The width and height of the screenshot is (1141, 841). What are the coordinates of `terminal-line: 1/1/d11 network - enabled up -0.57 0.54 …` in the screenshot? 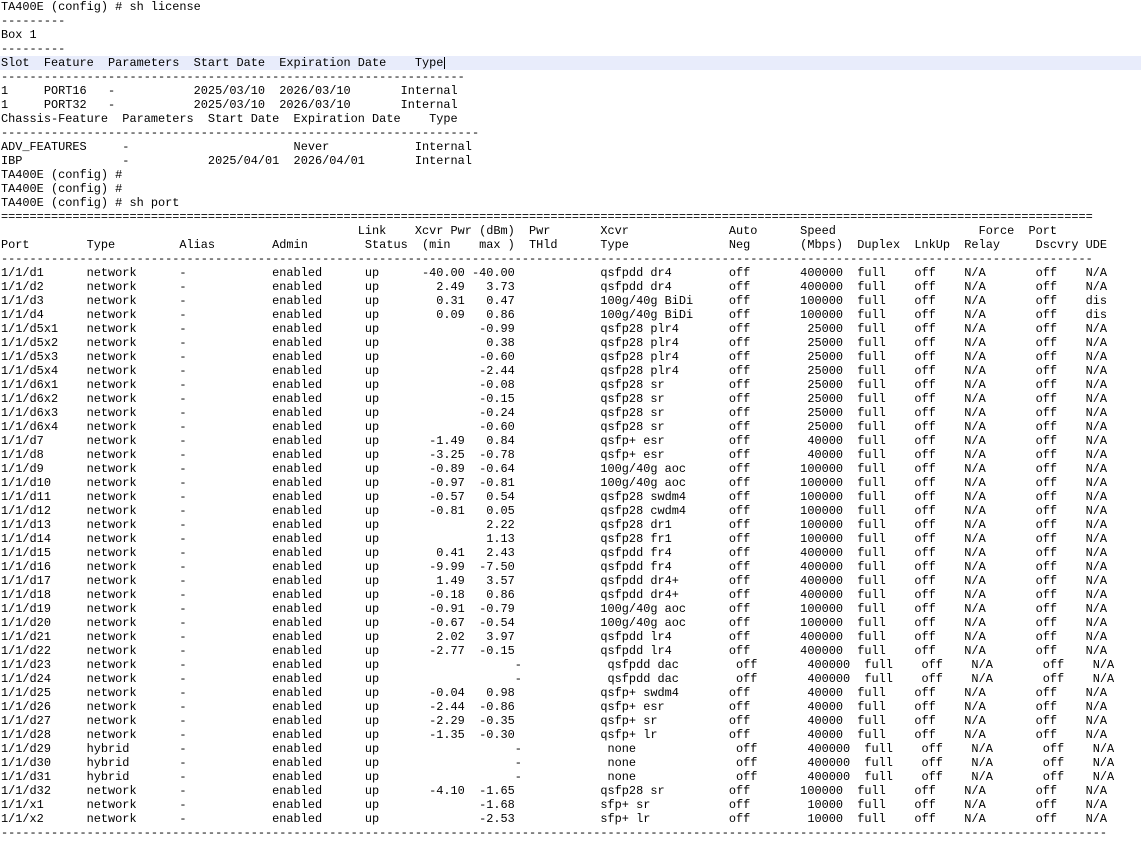 It's located at (554, 497).